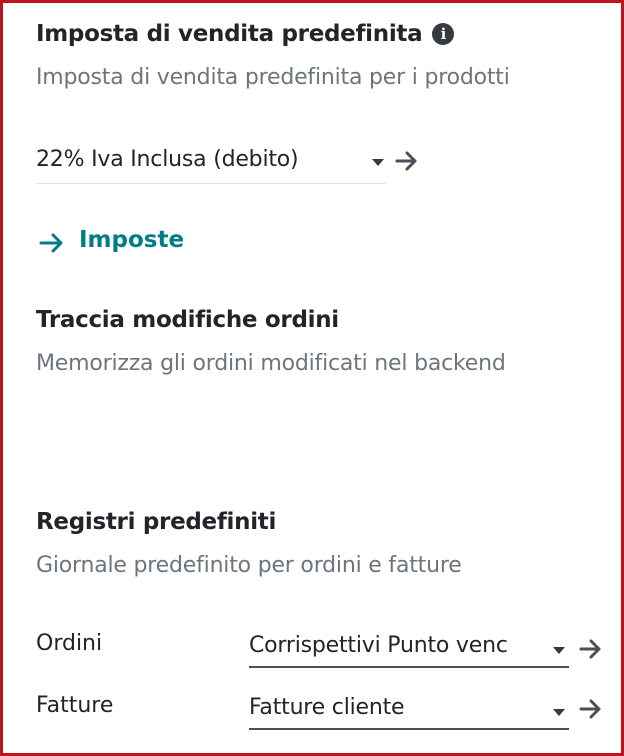 This screenshot has width=624, height=756. What do you see at coordinates (211, 183) in the screenshot?
I see `sales-tax-underline` at bounding box center [211, 183].